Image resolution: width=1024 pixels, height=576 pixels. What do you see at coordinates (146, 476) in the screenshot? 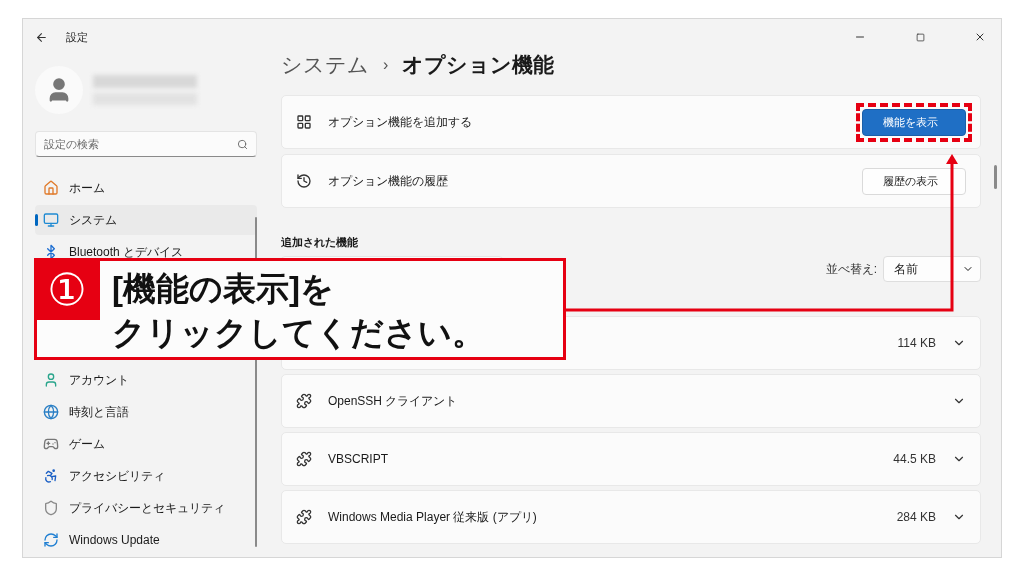
I see `sidebar-item: アクセシビリティ` at bounding box center [146, 476].